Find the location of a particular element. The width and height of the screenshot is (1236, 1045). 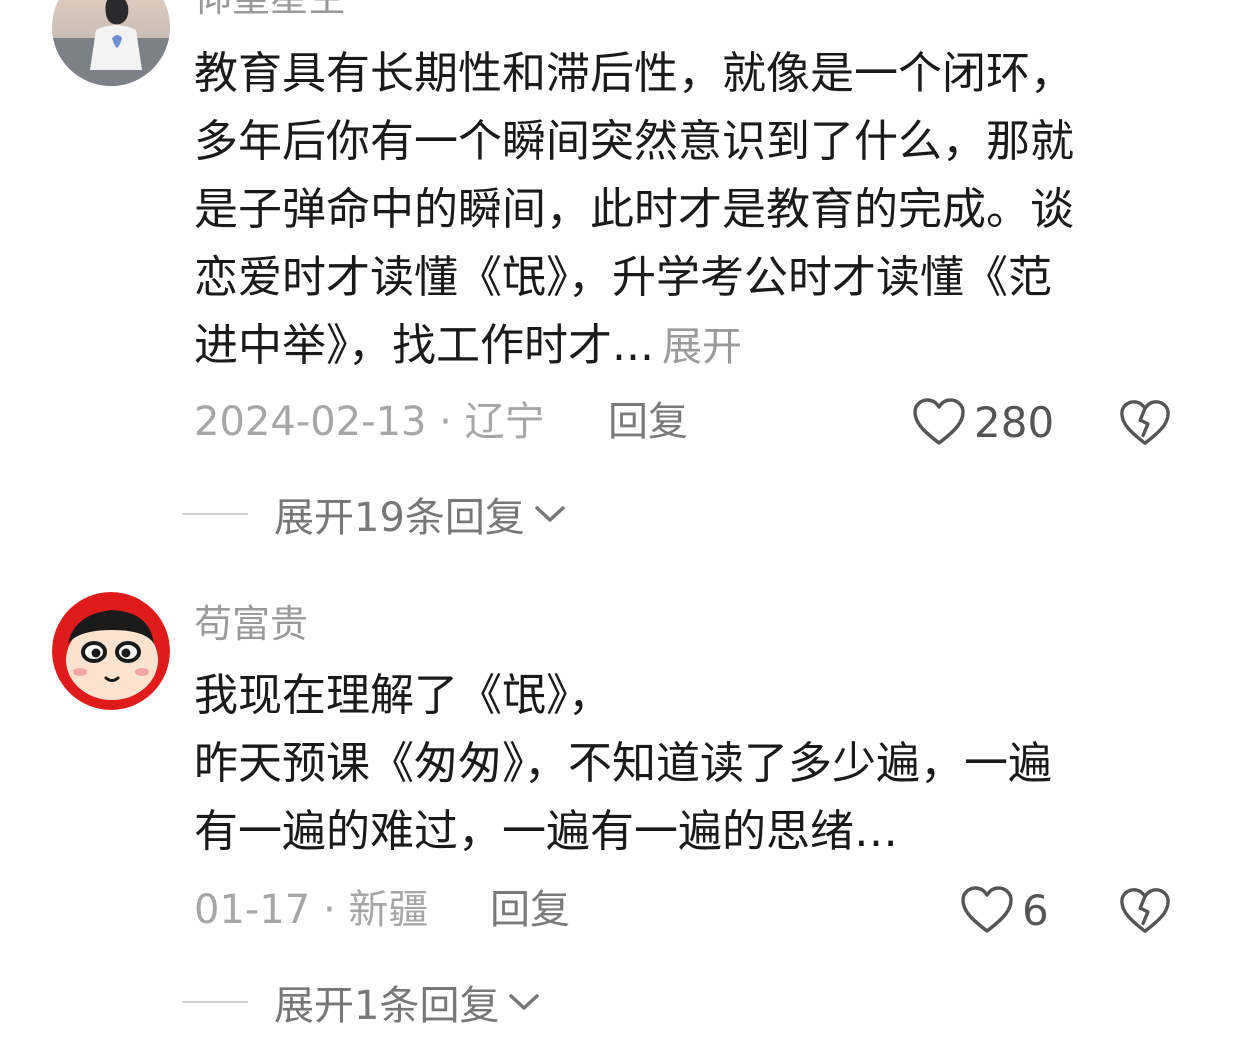

like-count: 280 is located at coordinates (1014, 422).